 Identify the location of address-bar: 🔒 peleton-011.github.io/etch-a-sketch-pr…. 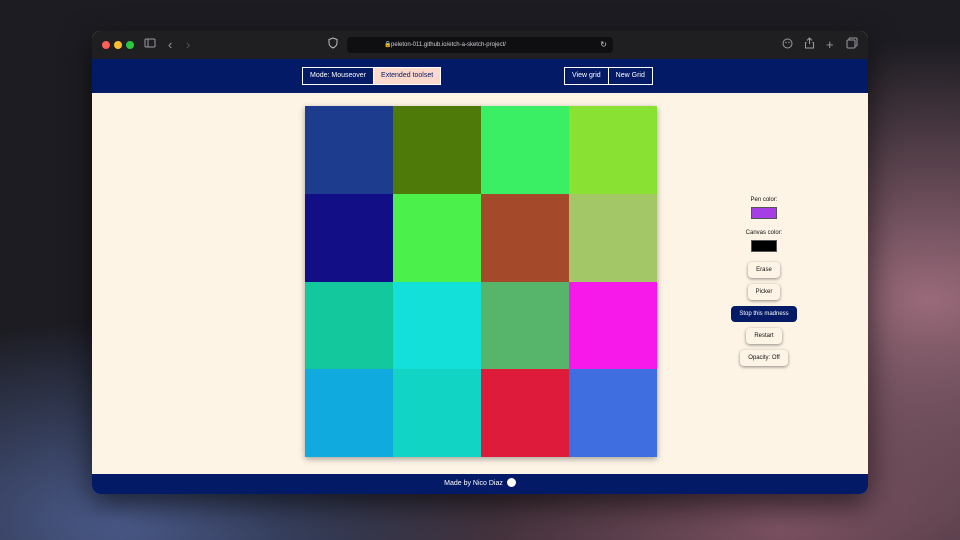
(480, 45).